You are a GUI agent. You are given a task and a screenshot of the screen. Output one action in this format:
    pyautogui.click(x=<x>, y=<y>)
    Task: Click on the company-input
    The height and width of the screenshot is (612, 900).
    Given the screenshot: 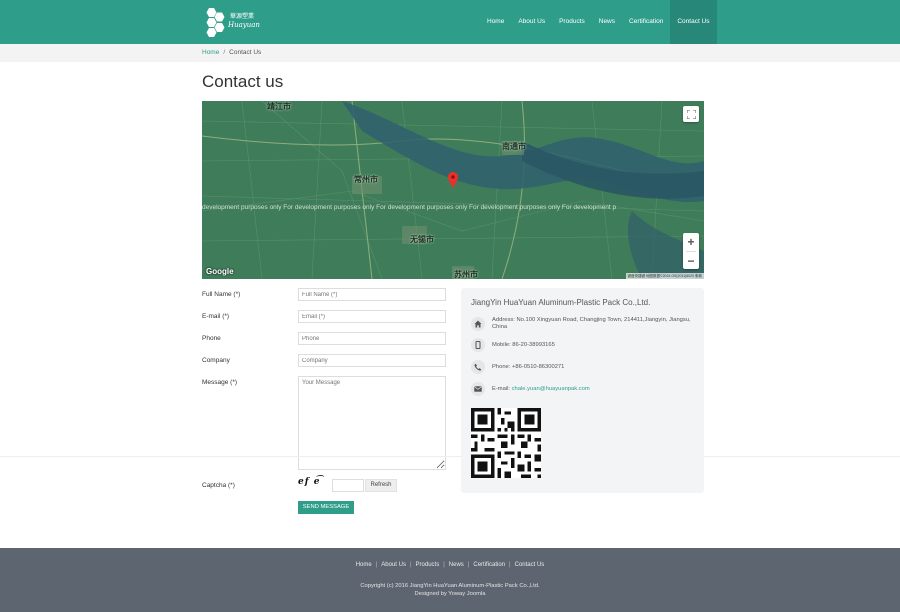 What is the action you would take?
    pyautogui.click(x=372, y=360)
    